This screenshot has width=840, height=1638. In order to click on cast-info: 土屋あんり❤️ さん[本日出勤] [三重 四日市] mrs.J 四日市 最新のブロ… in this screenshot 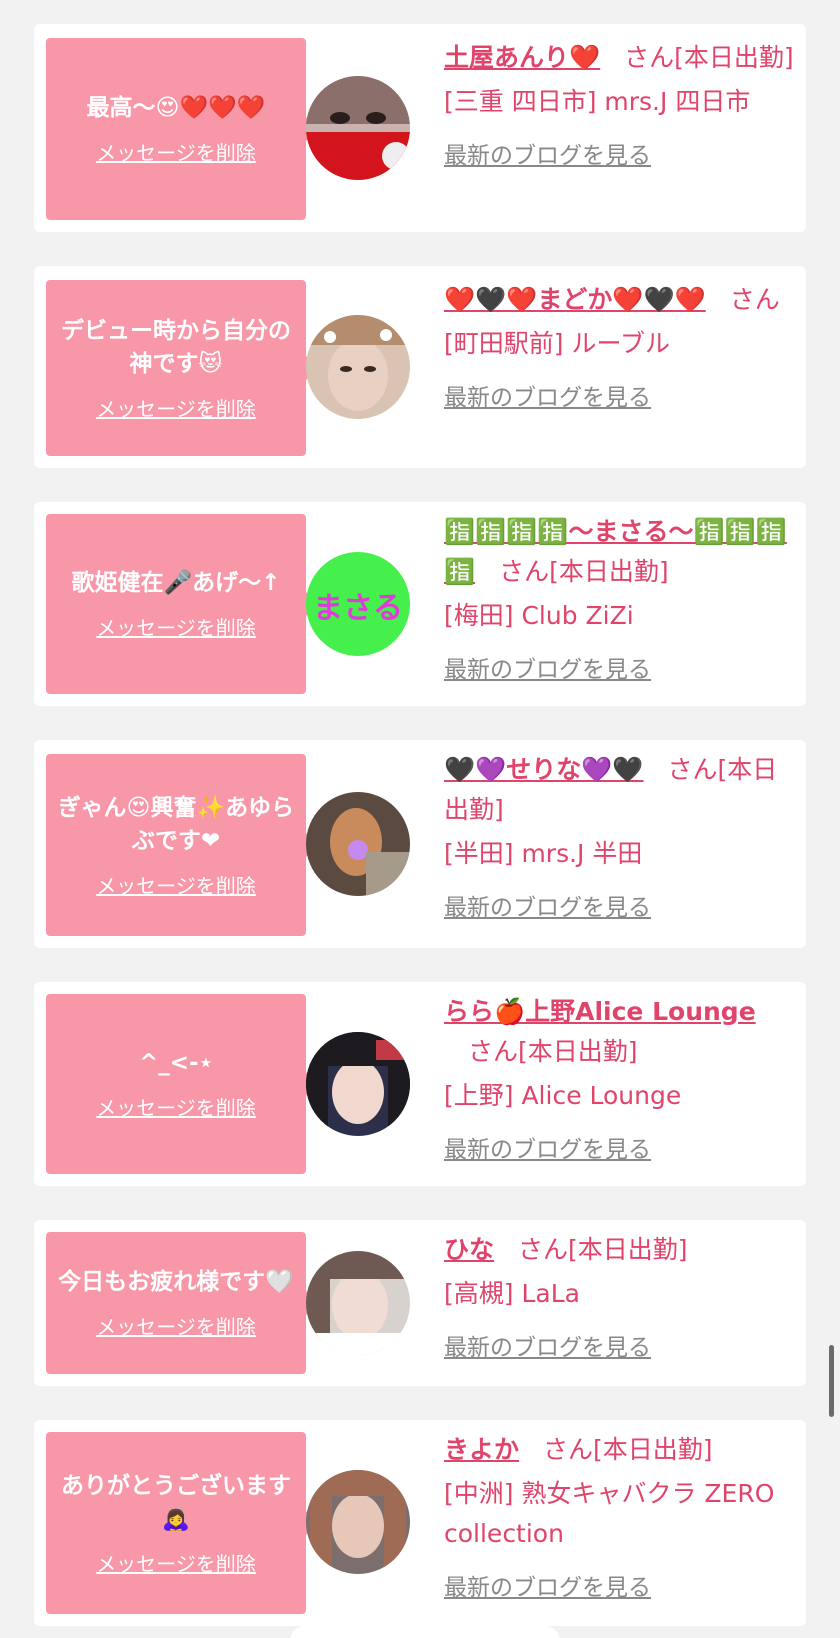, I will do `click(621, 104)`.